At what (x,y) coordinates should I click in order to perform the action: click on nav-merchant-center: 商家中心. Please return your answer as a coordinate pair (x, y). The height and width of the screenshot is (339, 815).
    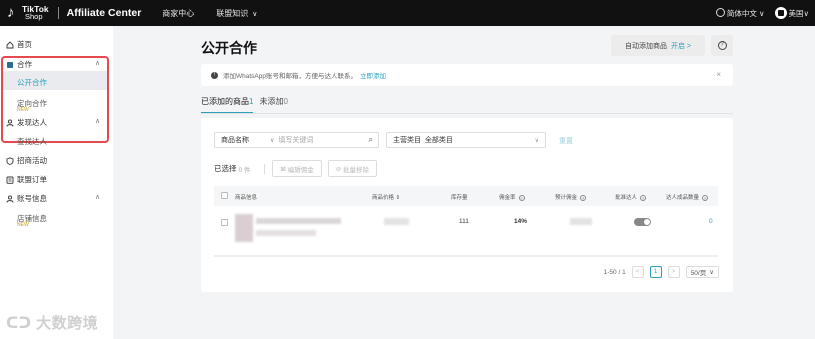
    Looking at the image, I should click on (178, 13).